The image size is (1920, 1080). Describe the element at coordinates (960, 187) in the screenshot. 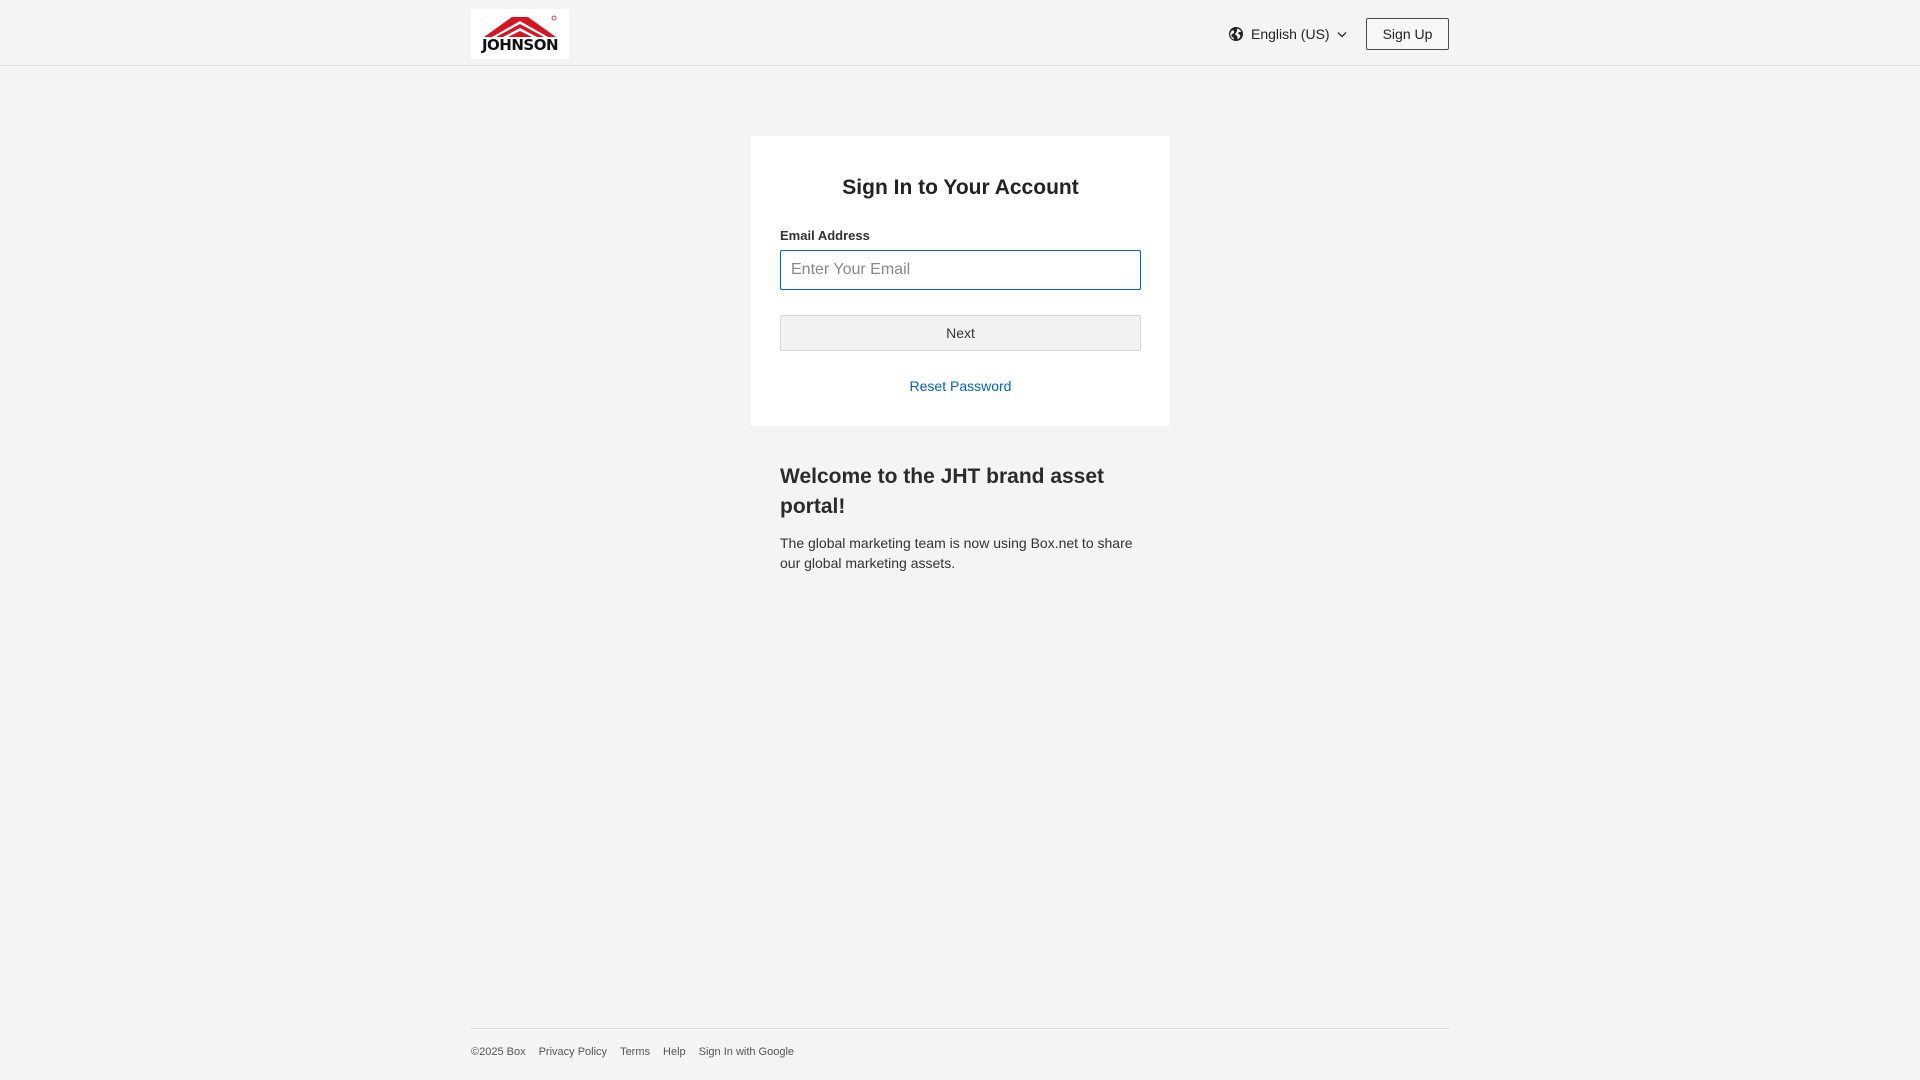

I see `page-title: Sign In to Your Account` at that location.